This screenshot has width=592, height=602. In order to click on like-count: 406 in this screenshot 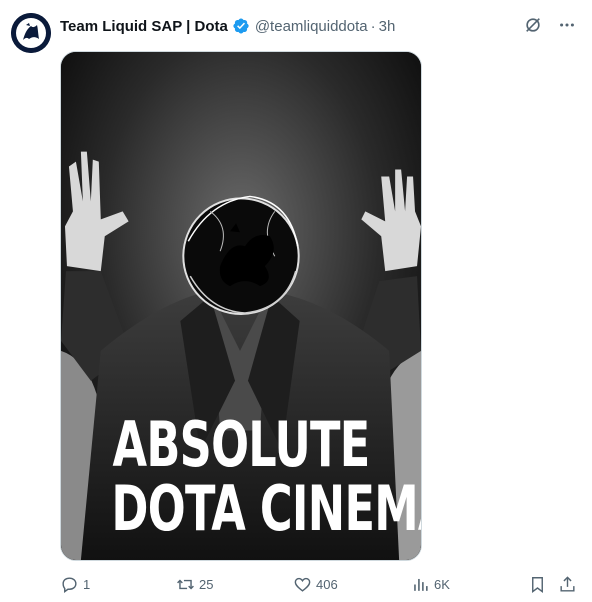, I will do `click(327, 584)`.